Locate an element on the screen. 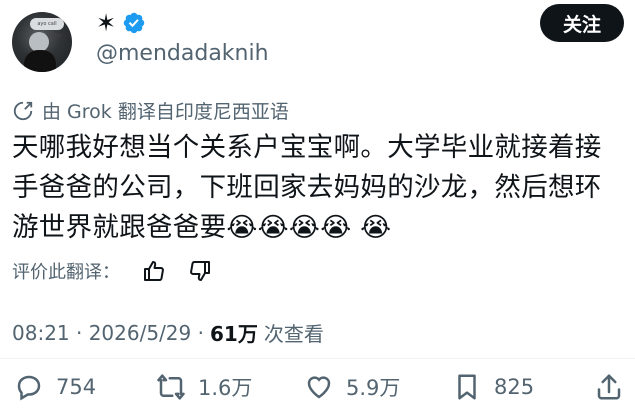 This screenshot has height=410, width=635. rate-translation-label: 评价此翻译： is located at coordinates (66, 272).